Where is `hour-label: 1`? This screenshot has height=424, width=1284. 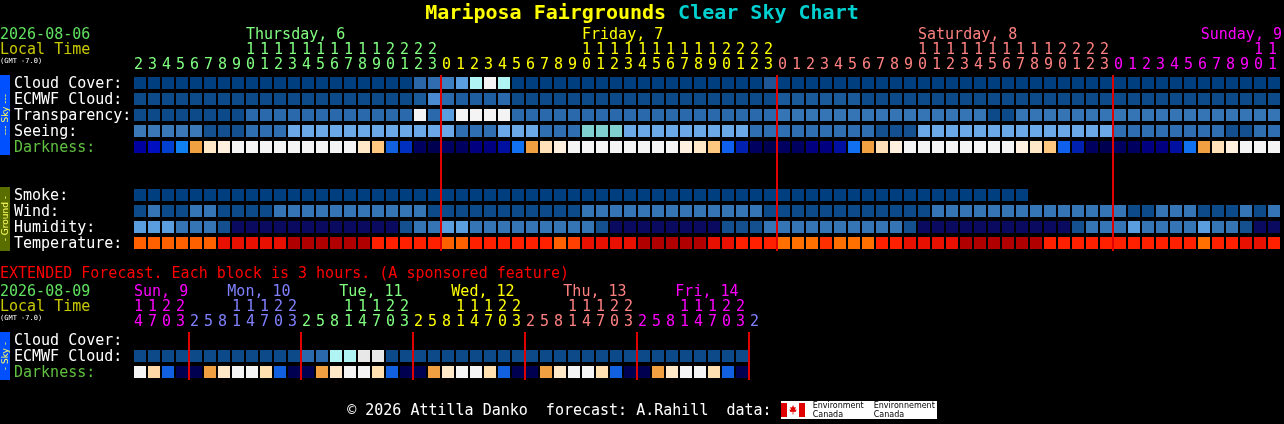 hour-label: 1 is located at coordinates (461, 63).